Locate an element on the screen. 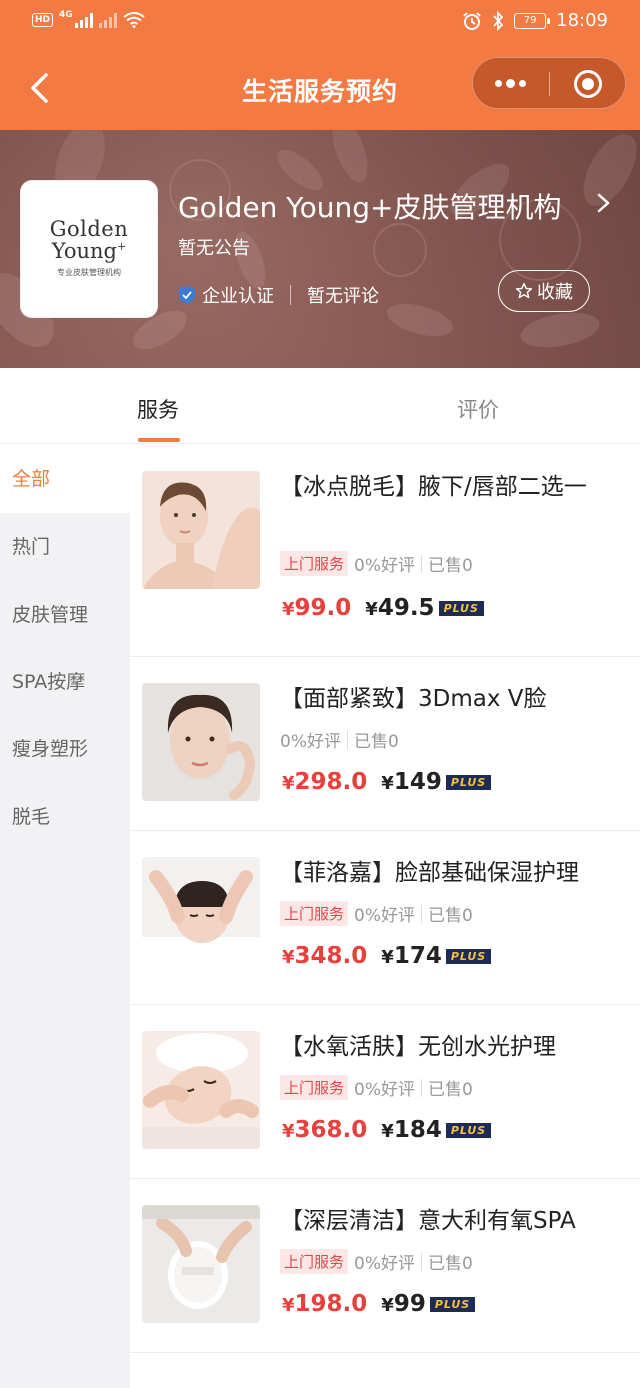 The width and height of the screenshot is (640, 1388). logo-subtitle: 专业皮肤管理机构 is located at coordinates (89, 272).